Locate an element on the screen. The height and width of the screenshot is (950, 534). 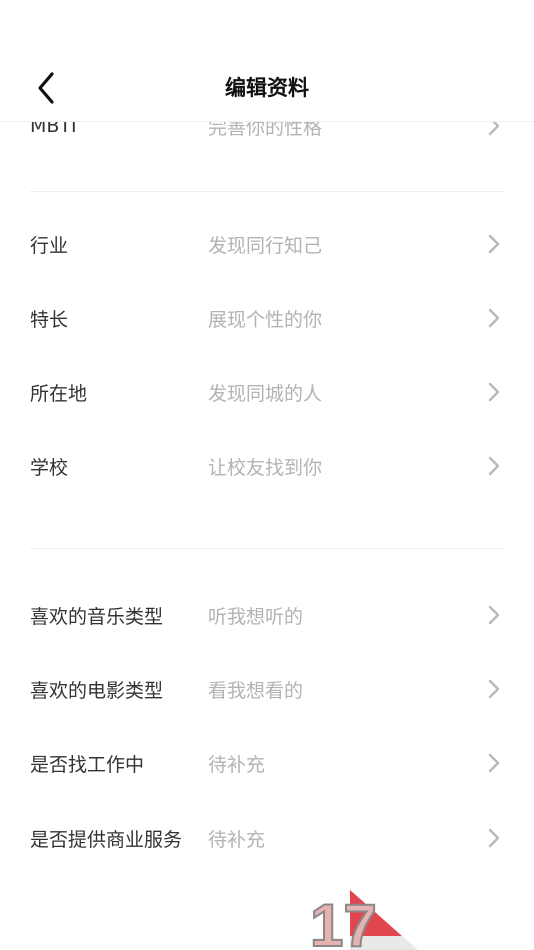
row-business-service: 是否提供商业服务 待补充 is located at coordinates (267, 838).